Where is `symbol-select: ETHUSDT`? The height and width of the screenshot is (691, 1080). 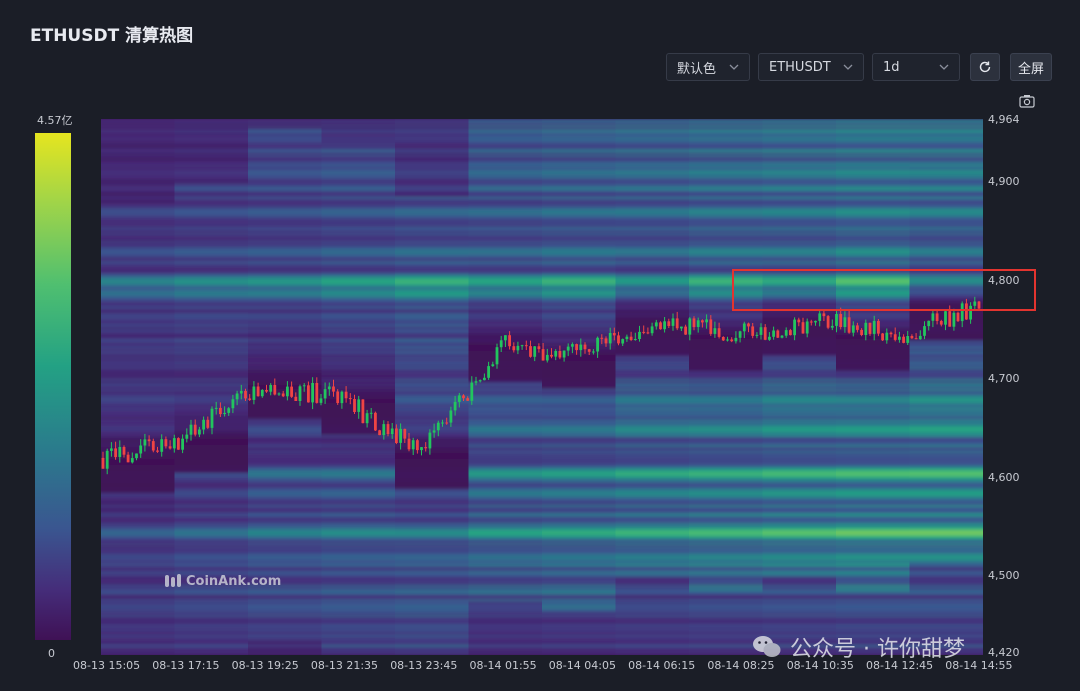 symbol-select: ETHUSDT is located at coordinates (811, 67).